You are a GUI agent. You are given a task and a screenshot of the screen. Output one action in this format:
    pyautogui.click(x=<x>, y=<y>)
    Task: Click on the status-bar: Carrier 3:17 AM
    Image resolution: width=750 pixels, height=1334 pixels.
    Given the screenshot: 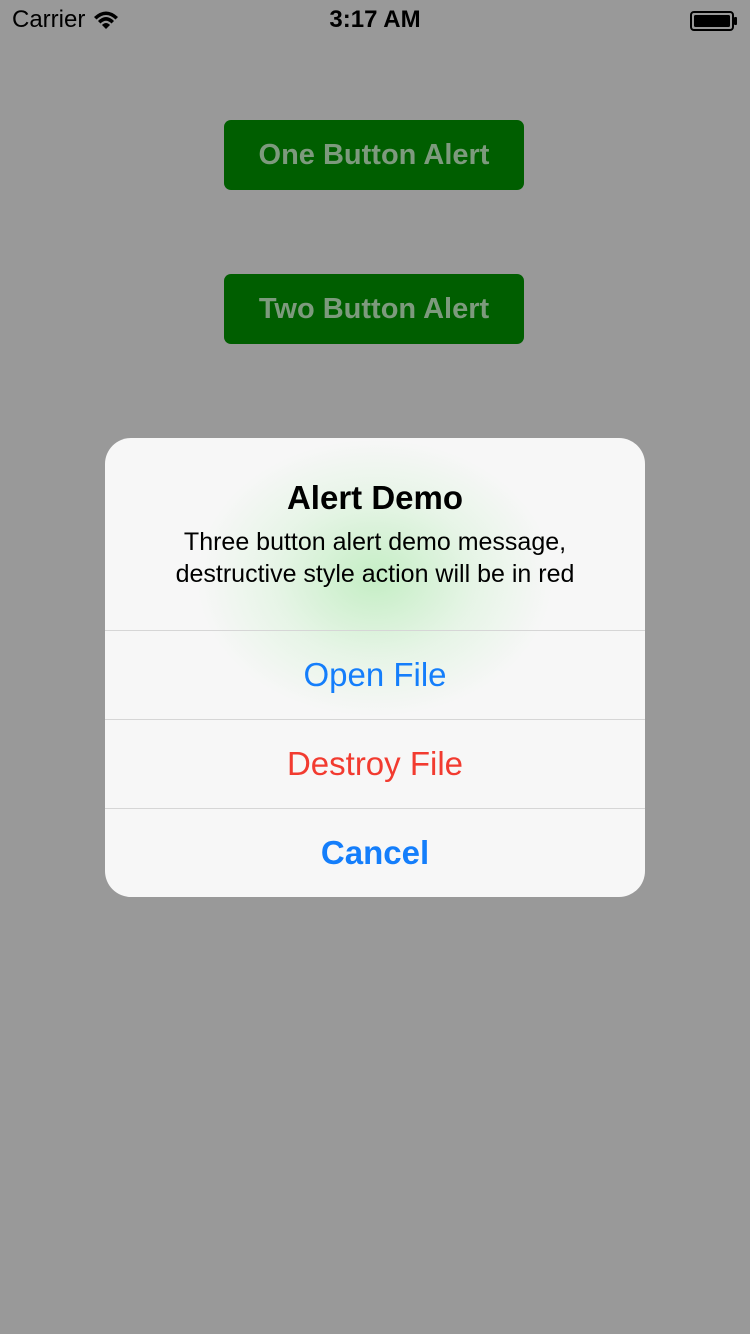 What is the action you would take?
    pyautogui.click(x=375, y=20)
    